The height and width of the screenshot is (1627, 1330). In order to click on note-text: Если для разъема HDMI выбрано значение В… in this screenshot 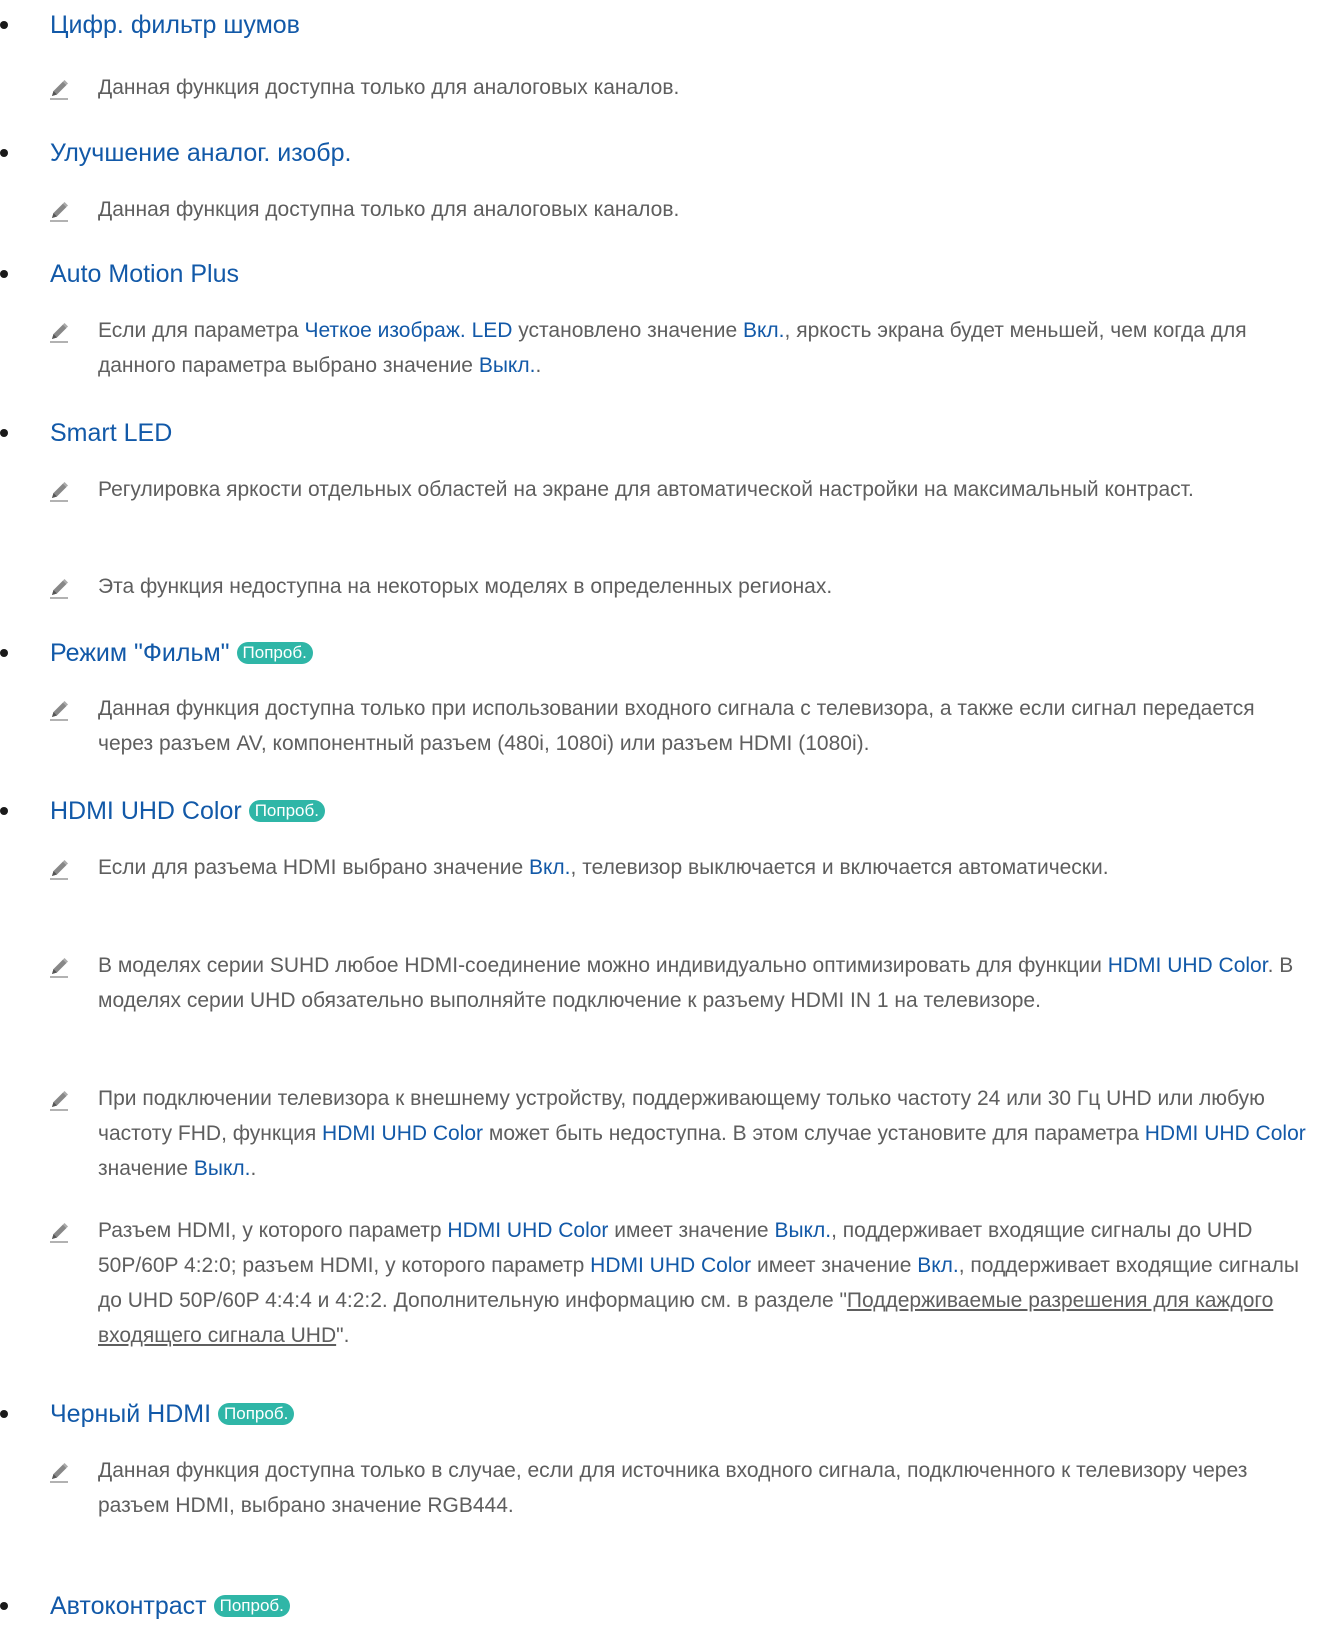, I will do `click(603, 867)`.